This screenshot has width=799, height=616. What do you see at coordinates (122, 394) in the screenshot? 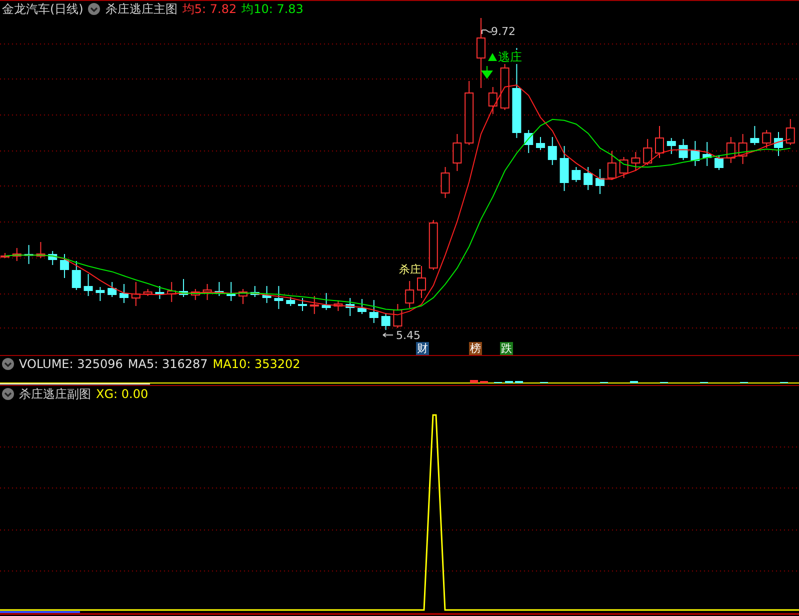
I see `indicator-reading: XG: 0.00` at bounding box center [122, 394].